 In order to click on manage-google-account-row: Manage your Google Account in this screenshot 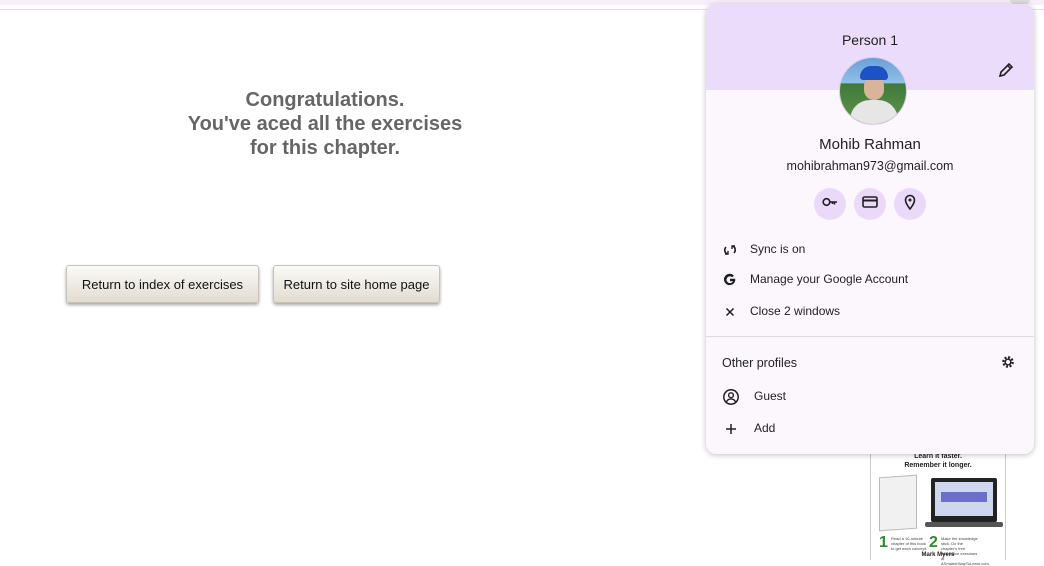, I will do `click(870, 280)`.